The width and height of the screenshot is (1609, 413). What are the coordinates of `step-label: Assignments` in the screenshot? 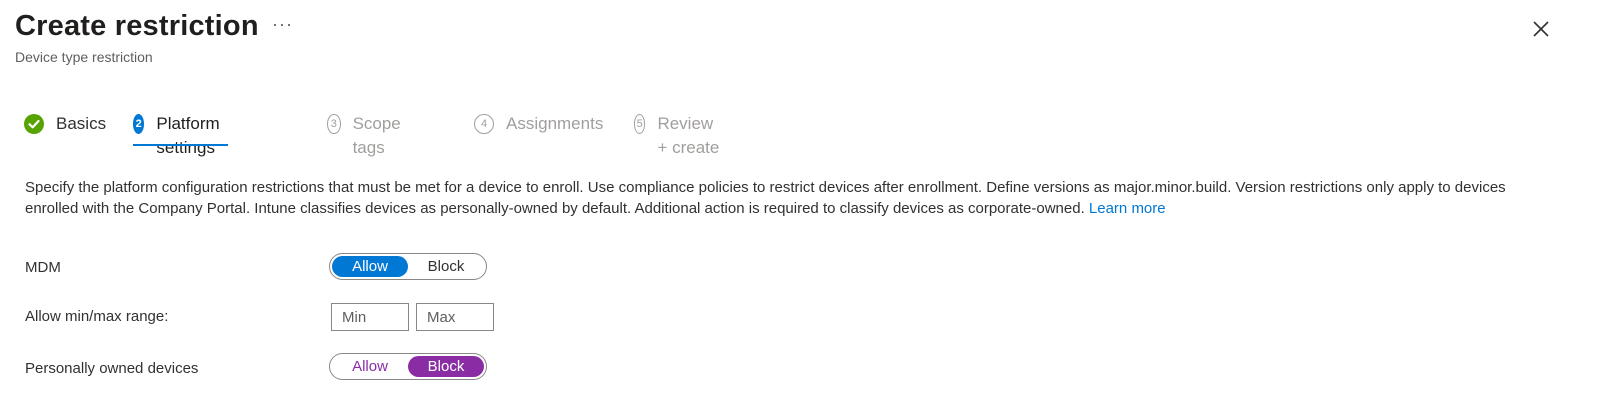 It's located at (555, 123).